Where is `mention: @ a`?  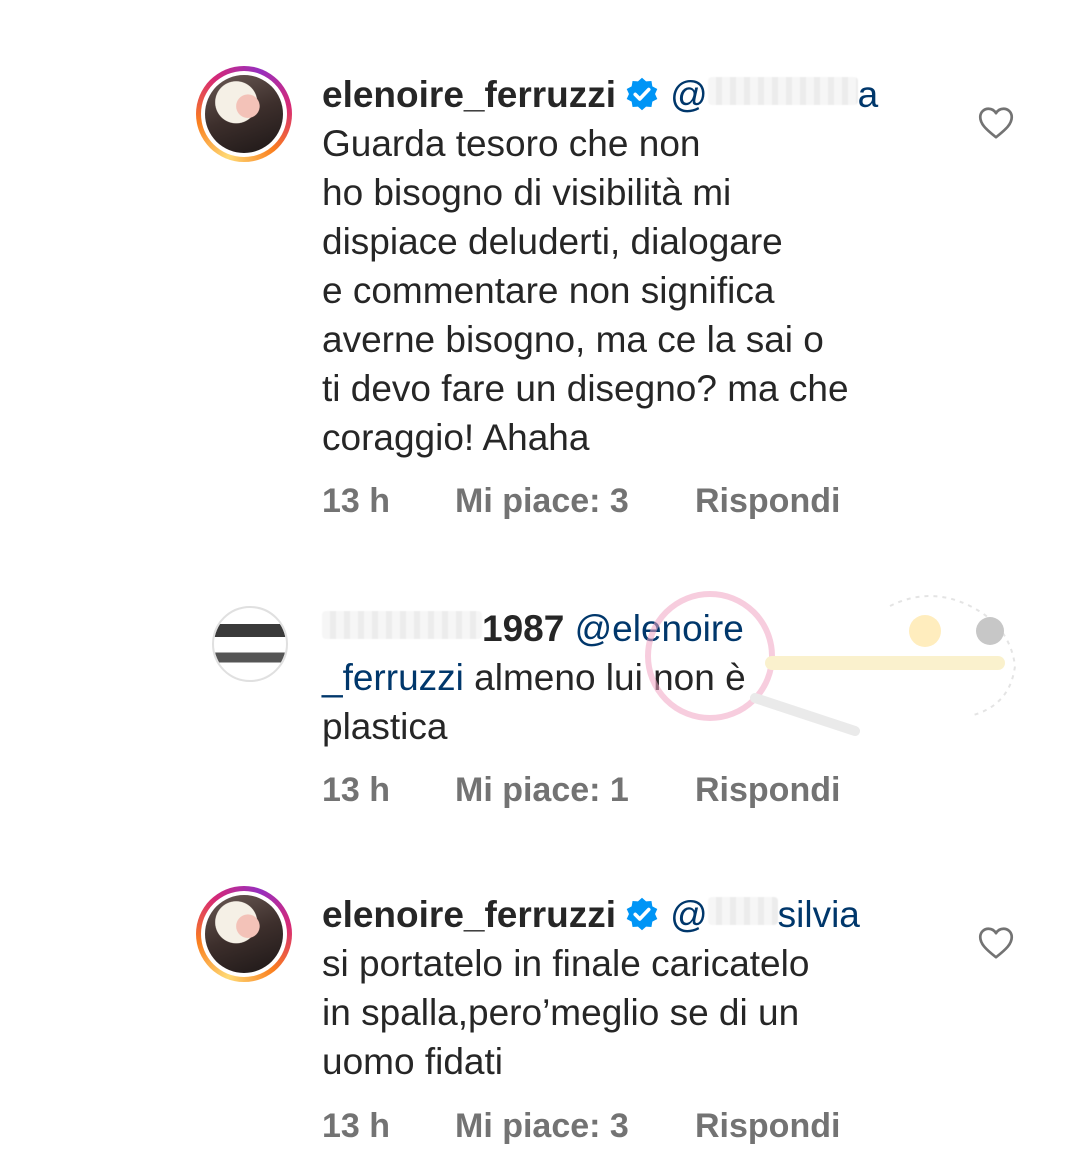
mention: @ a is located at coordinates (774, 94).